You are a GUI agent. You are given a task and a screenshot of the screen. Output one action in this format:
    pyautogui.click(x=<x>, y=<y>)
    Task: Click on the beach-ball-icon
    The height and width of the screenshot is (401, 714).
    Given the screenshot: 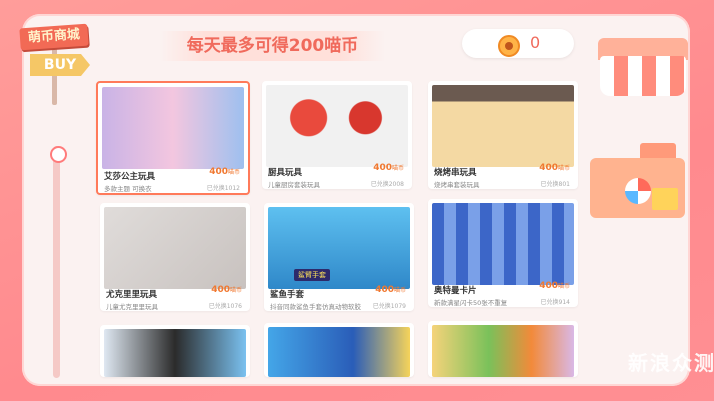 What is the action you would take?
    pyautogui.click(x=638, y=191)
    